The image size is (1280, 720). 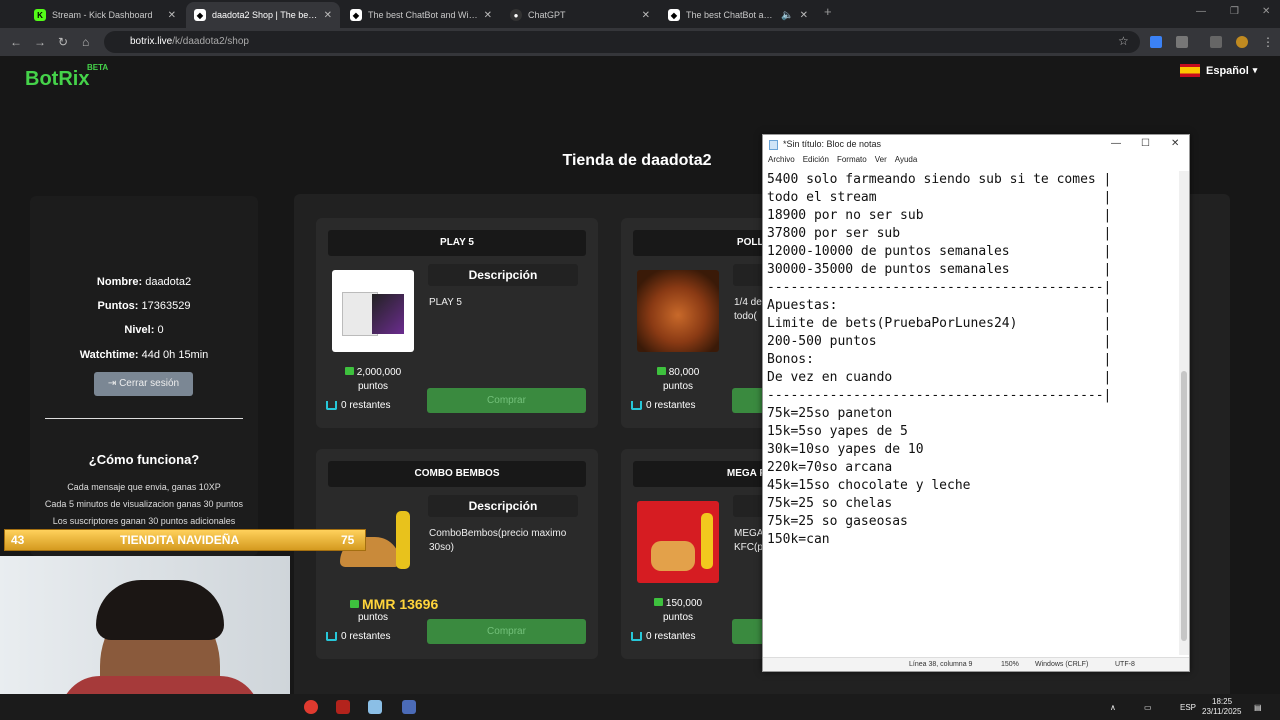 I want to click on description-header: Descripción, so click(x=503, y=275).